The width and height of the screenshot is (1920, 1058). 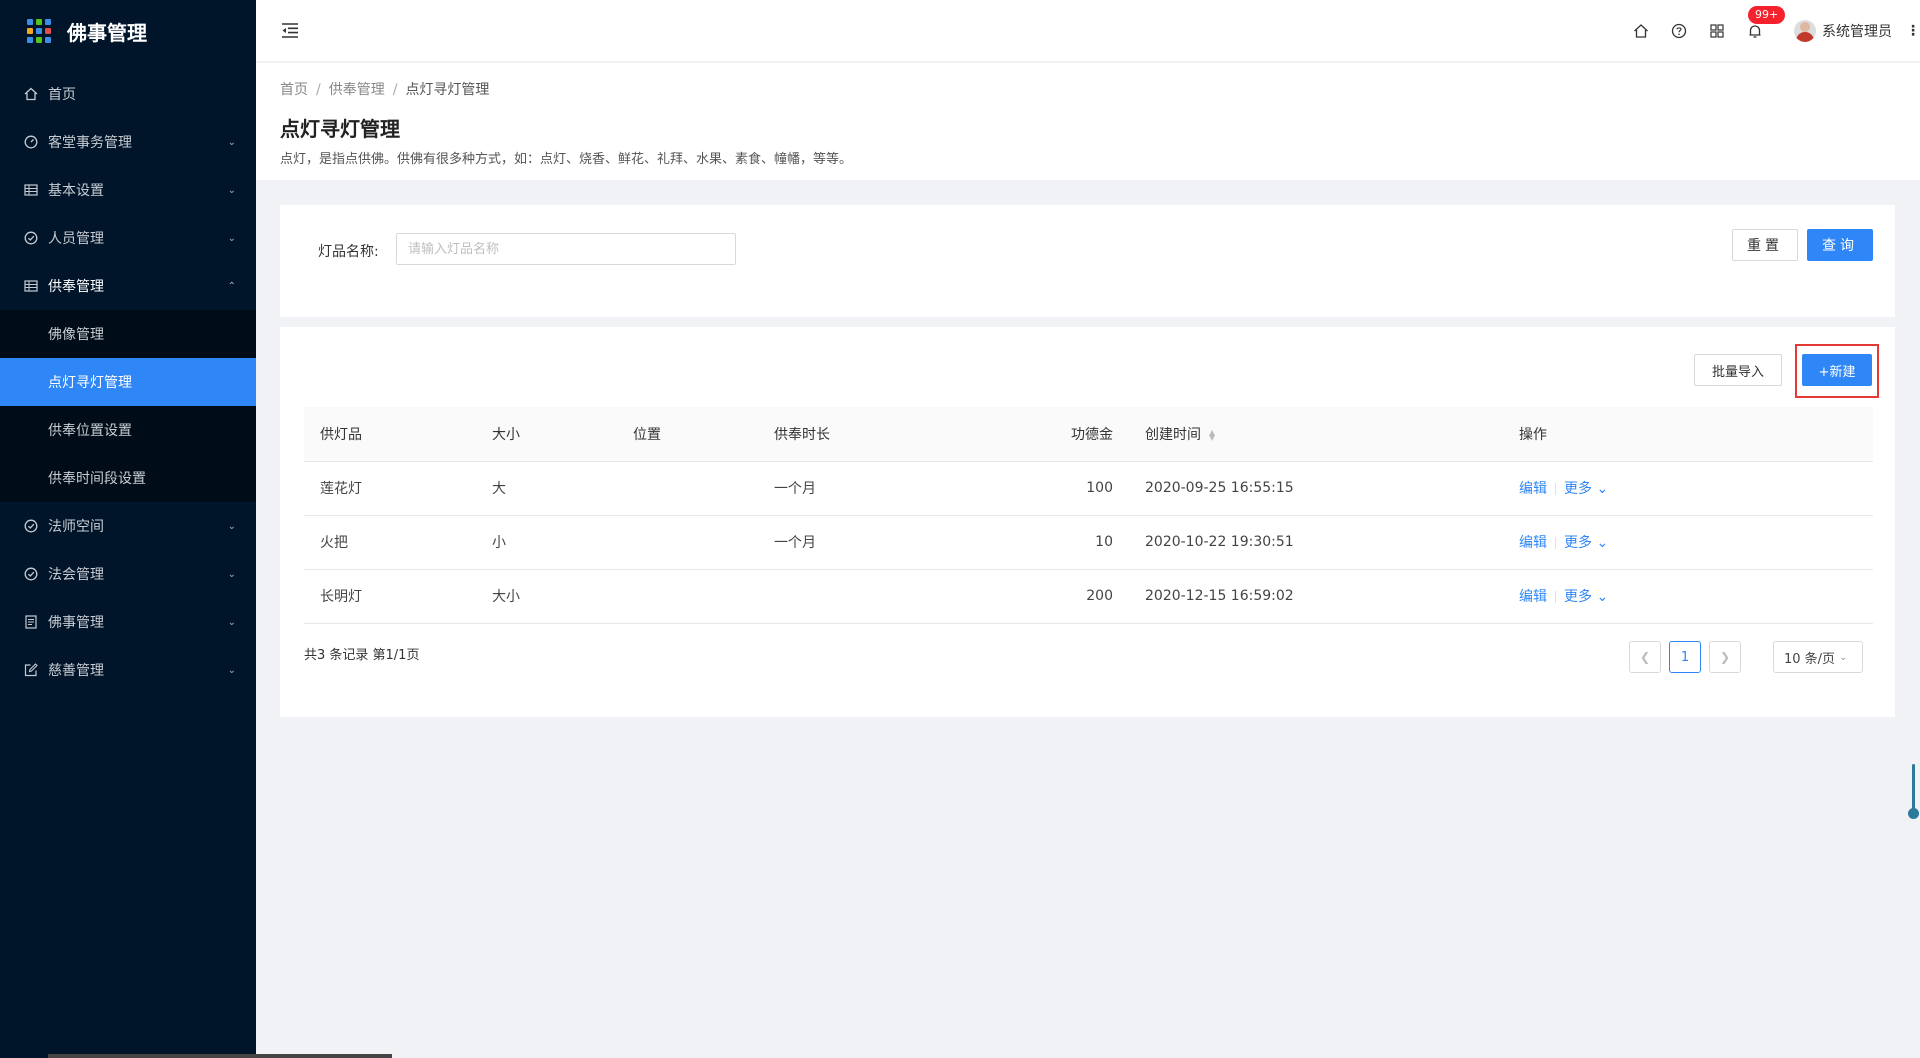 I want to click on logo: 佛事管理, so click(x=128, y=31).